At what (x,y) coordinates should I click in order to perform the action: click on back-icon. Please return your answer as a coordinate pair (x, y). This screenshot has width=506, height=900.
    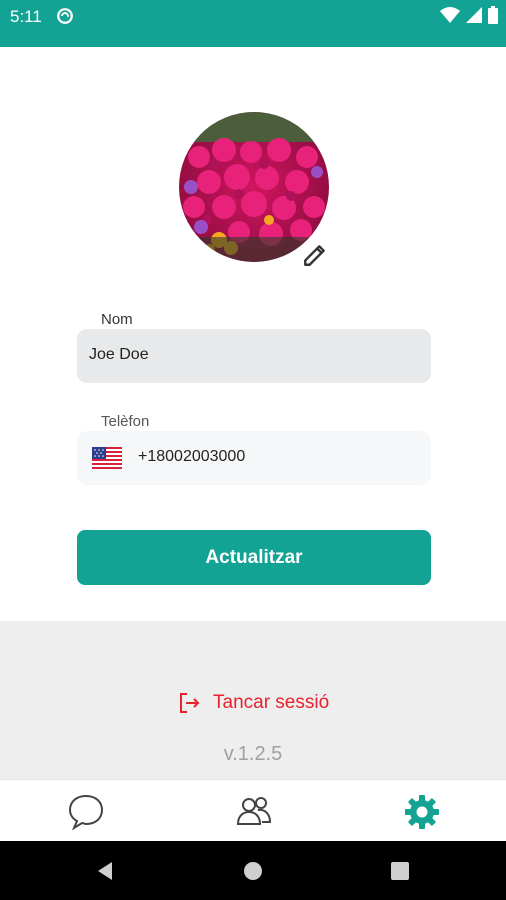
    Looking at the image, I should click on (105, 871).